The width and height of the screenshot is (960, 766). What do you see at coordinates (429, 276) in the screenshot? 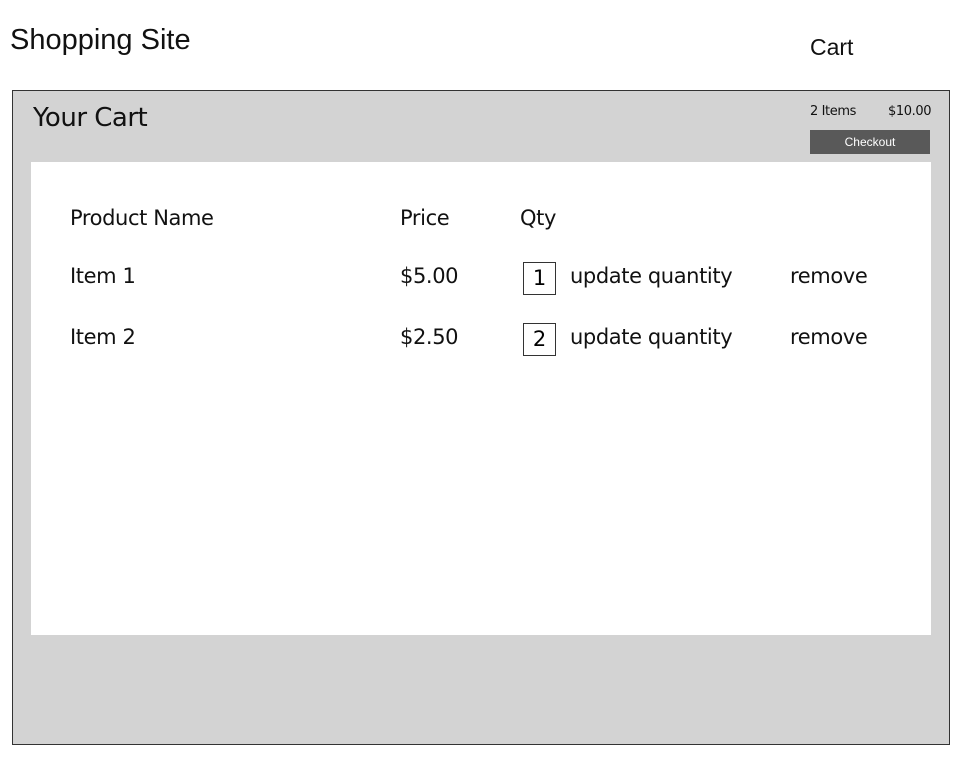
I see `product-price: $5.00` at bounding box center [429, 276].